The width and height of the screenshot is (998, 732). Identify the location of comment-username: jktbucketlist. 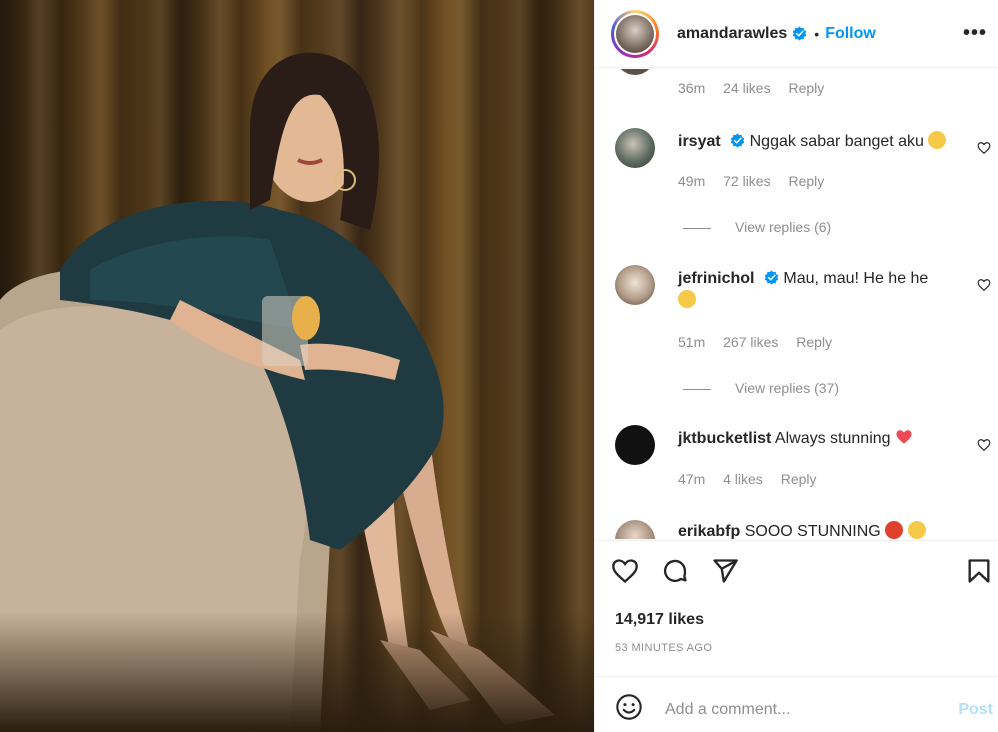
(724, 438).